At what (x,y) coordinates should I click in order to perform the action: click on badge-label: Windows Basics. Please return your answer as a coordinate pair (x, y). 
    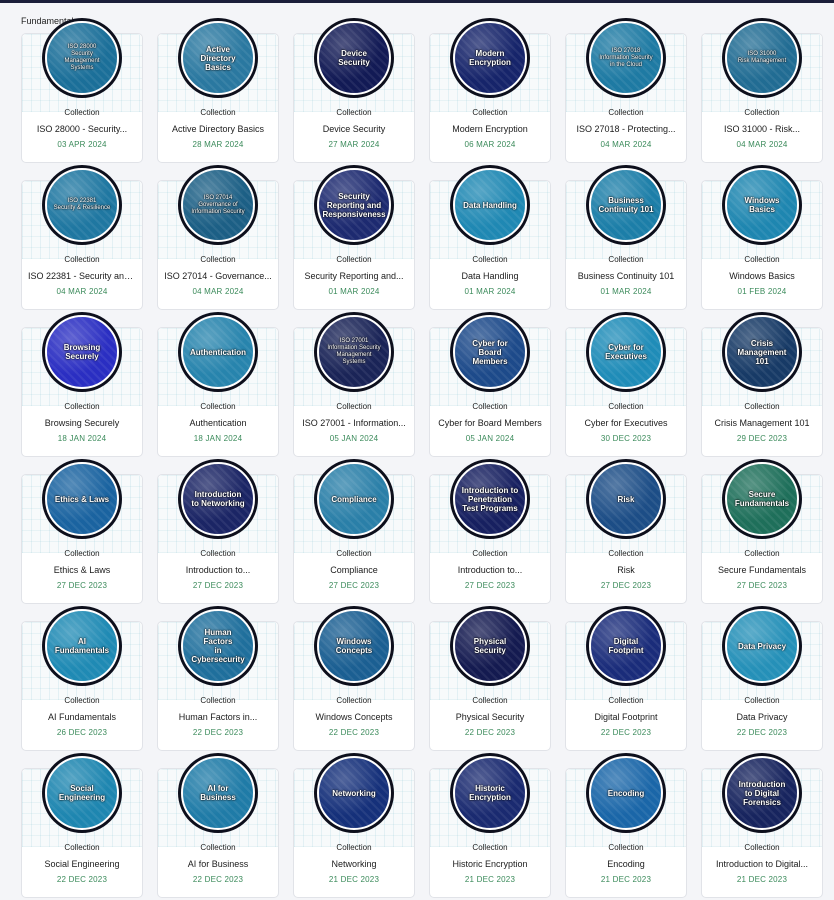
    Looking at the image, I should click on (762, 205).